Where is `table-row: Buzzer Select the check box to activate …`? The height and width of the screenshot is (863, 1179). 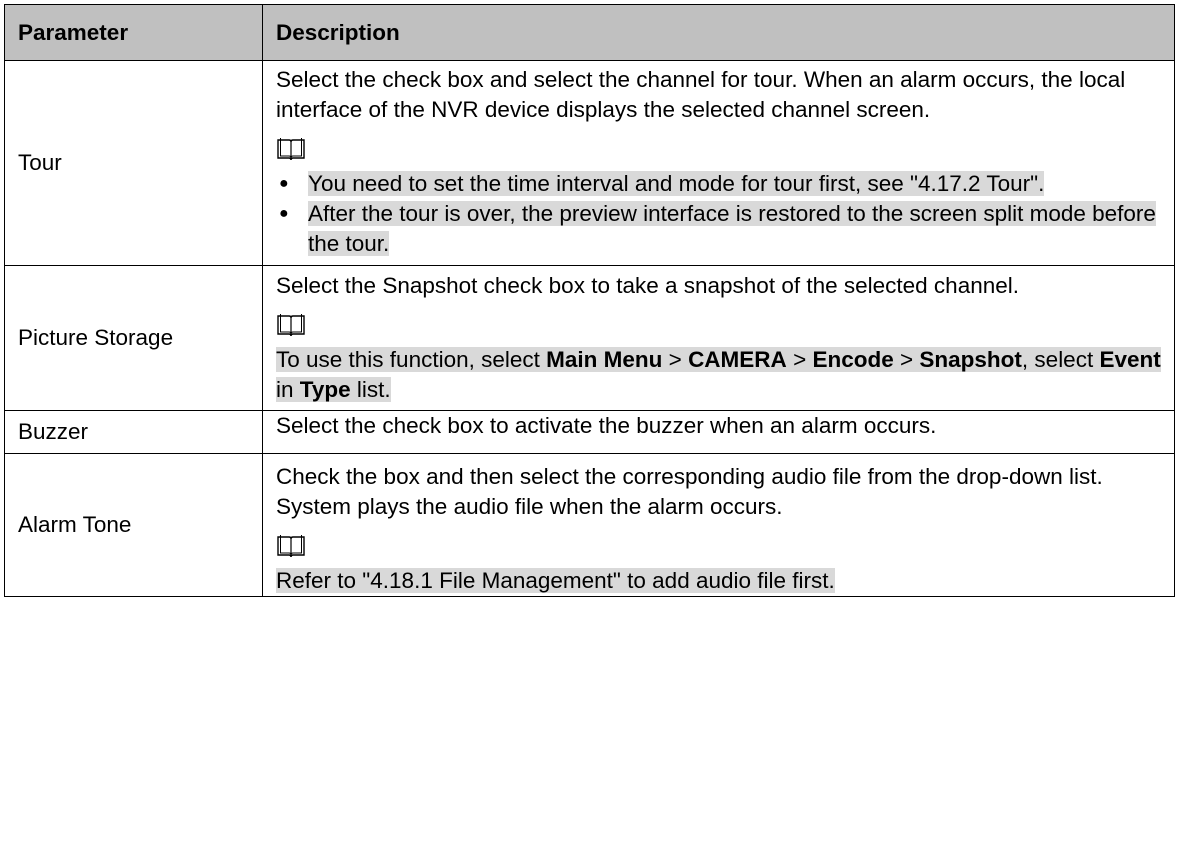
table-row: Buzzer Select the check box to activate … is located at coordinates (589, 432).